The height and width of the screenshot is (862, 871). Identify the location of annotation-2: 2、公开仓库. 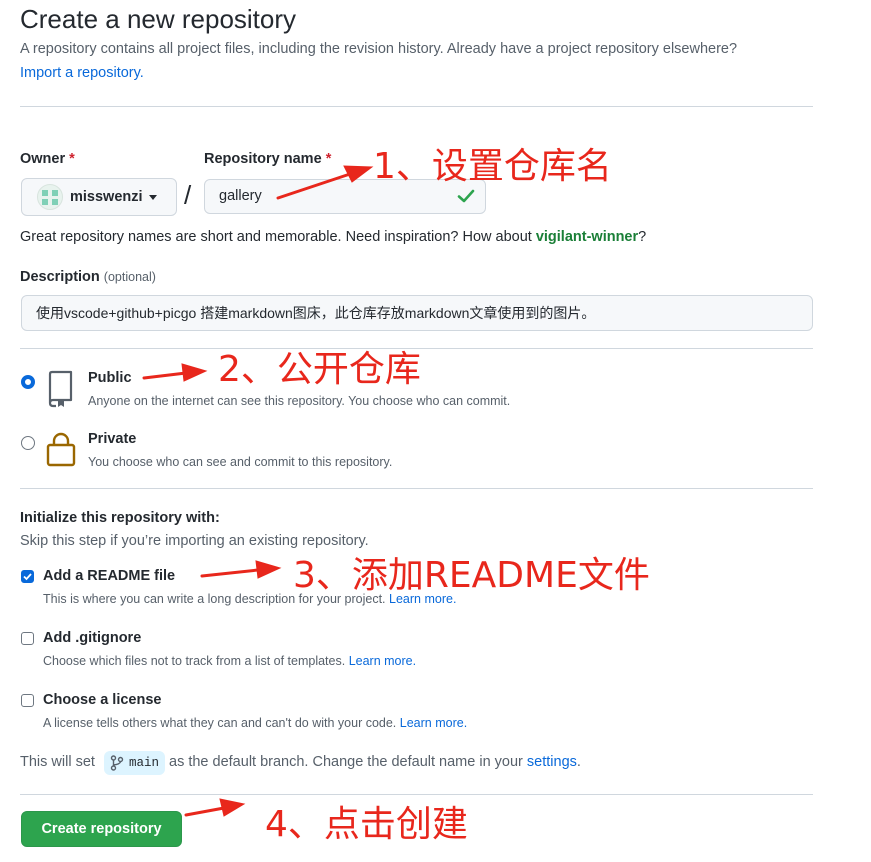
(319, 369).